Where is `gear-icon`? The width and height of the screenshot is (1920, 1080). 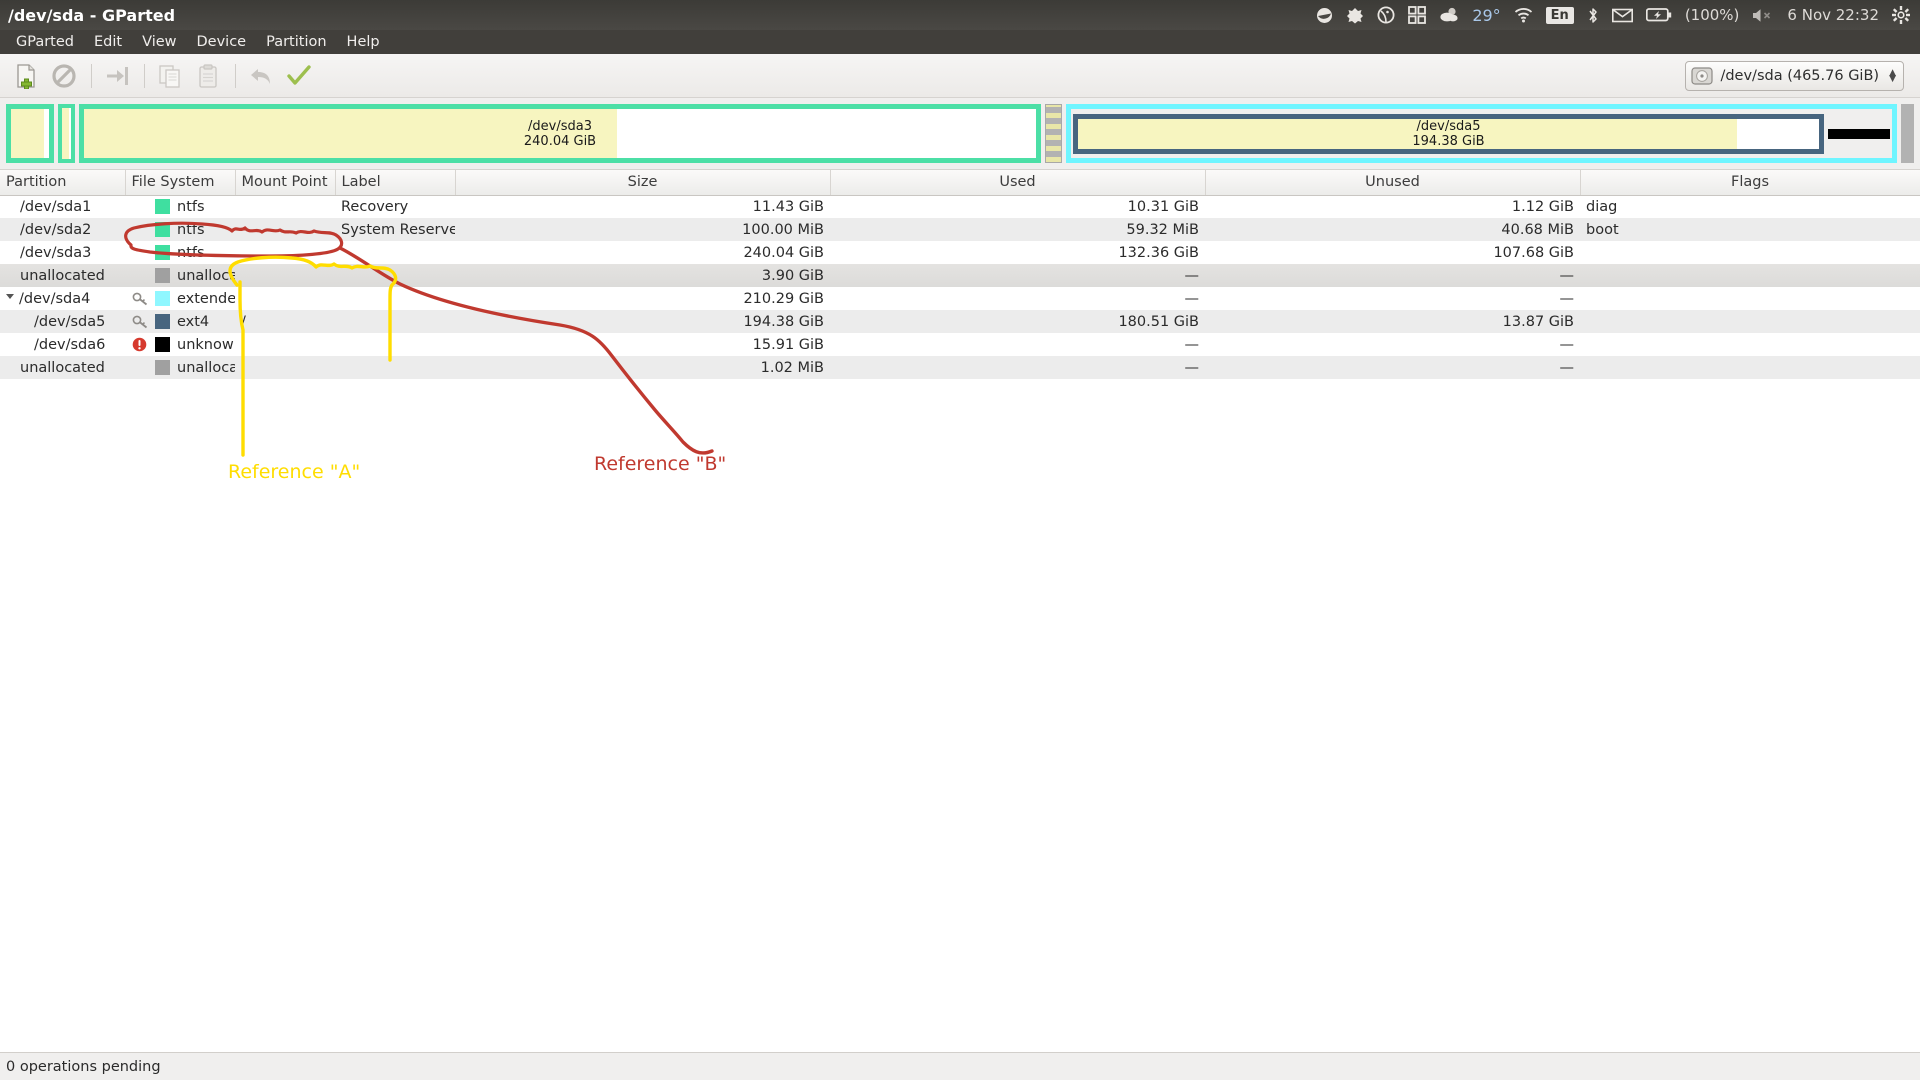 gear-icon is located at coordinates (1901, 15).